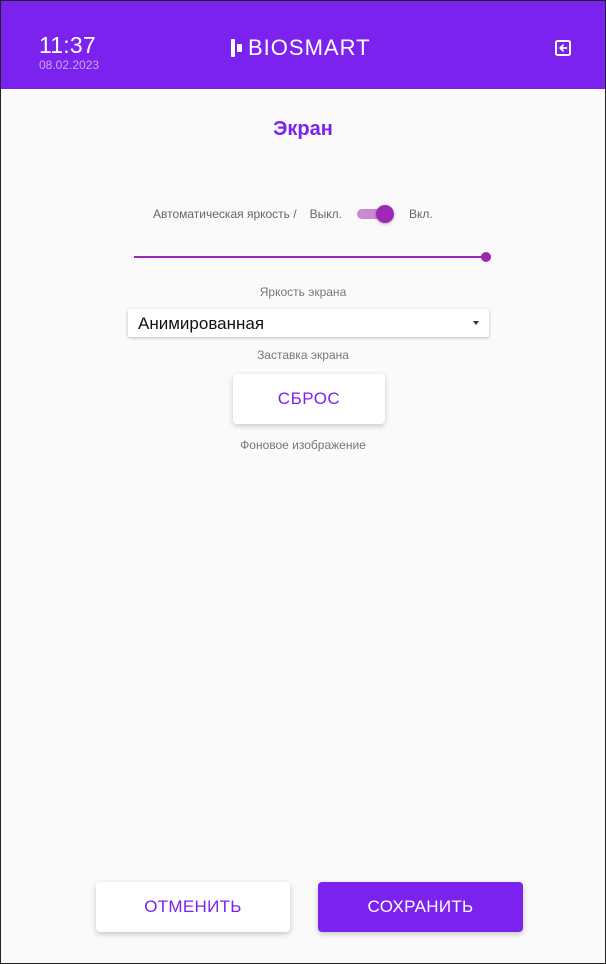 The image size is (606, 964). What do you see at coordinates (325, 214) in the screenshot?
I see `auto-brightness-off-label: Выкл.` at bounding box center [325, 214].